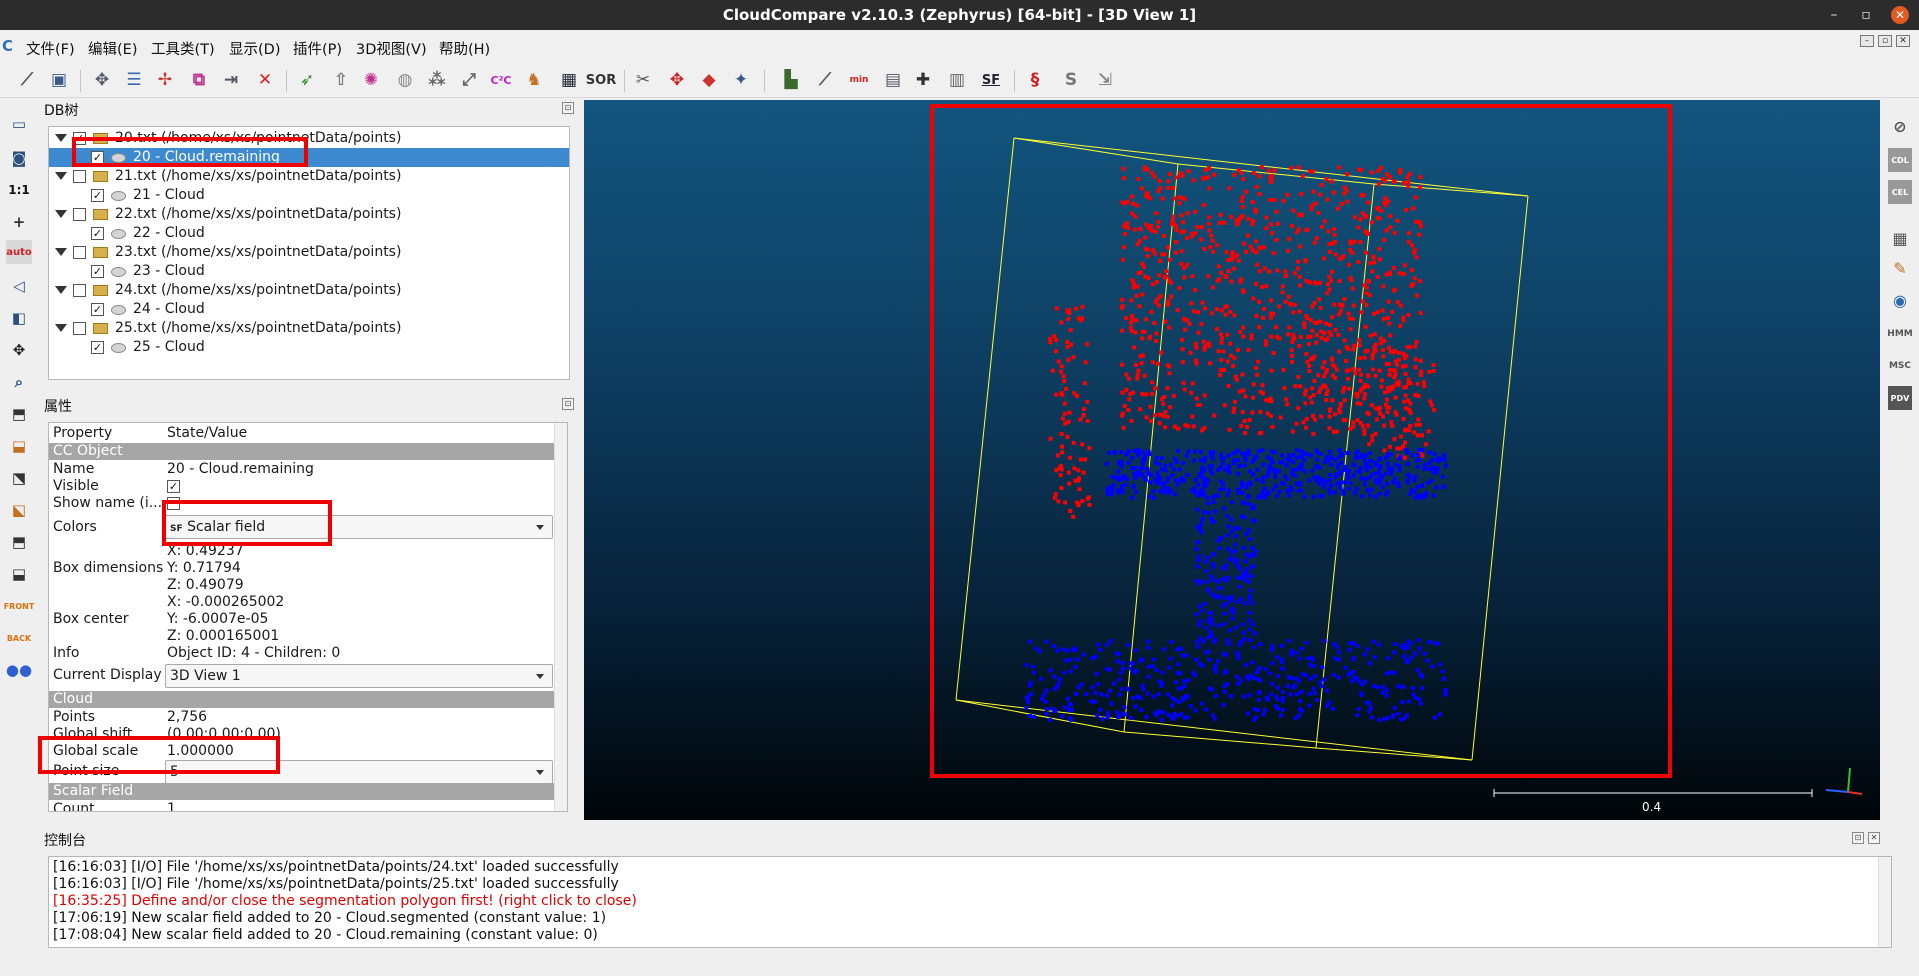 Image resolution: width=1919 pixels, height=976 pixels. What do you see at coordinates (27, 80) in the screenshot?
I see `open-icon: ⟋` at bounding box center [27, 80].